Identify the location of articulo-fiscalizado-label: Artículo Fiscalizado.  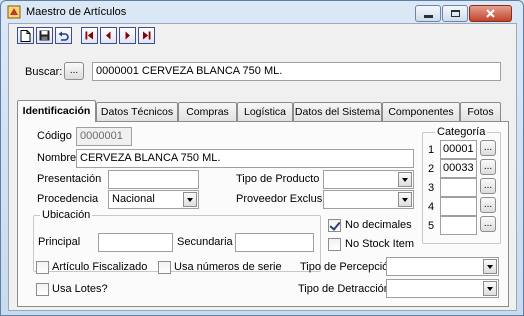
(100, 267).